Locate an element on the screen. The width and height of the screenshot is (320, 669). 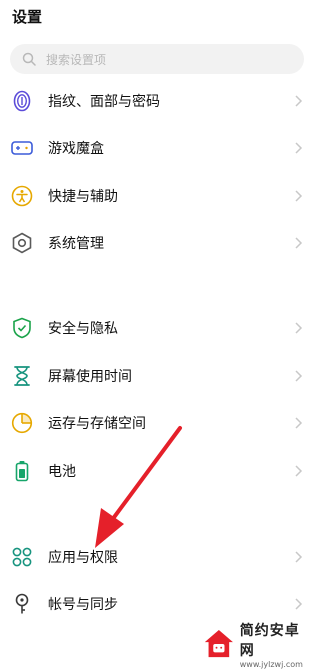
hourglass-icon is located at coordinates (22, 376).